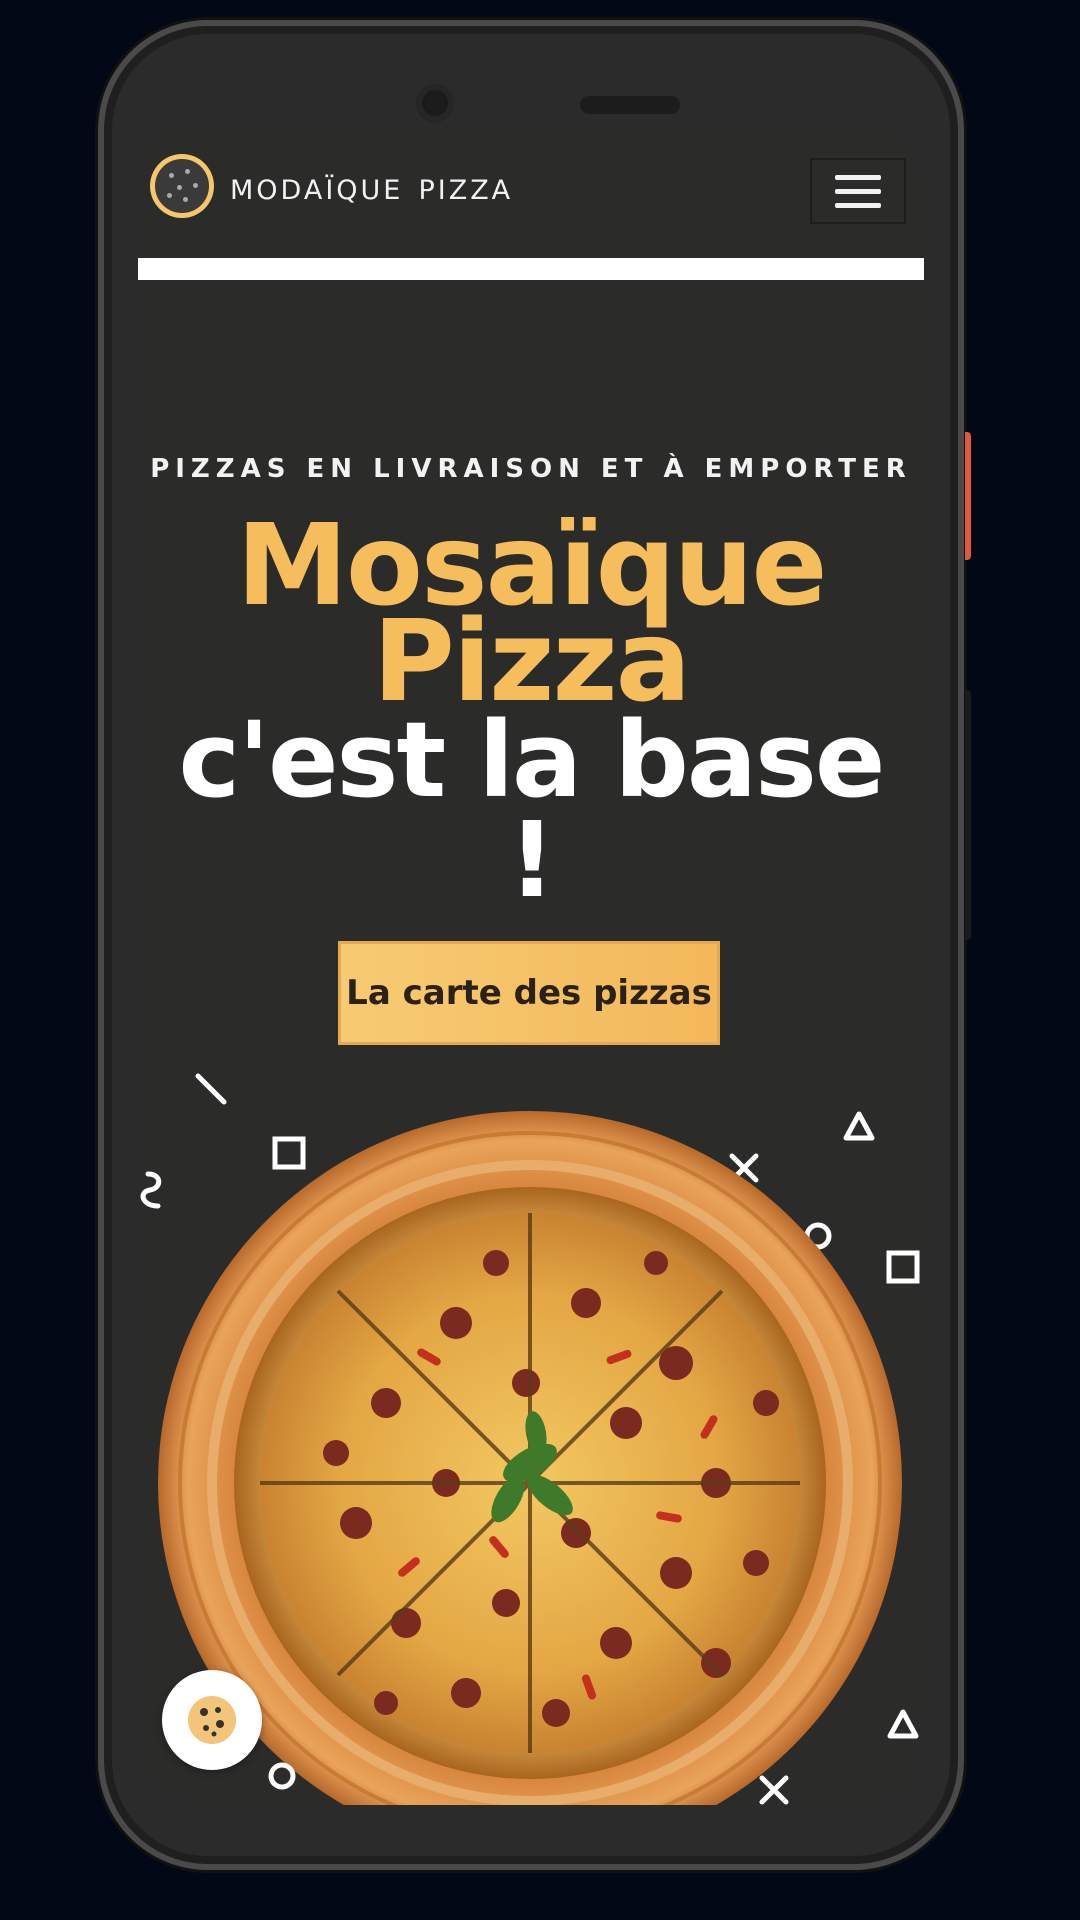  Describe the element at coordinates (531, 269) in the screenshot. I see `header-divider` at that location.